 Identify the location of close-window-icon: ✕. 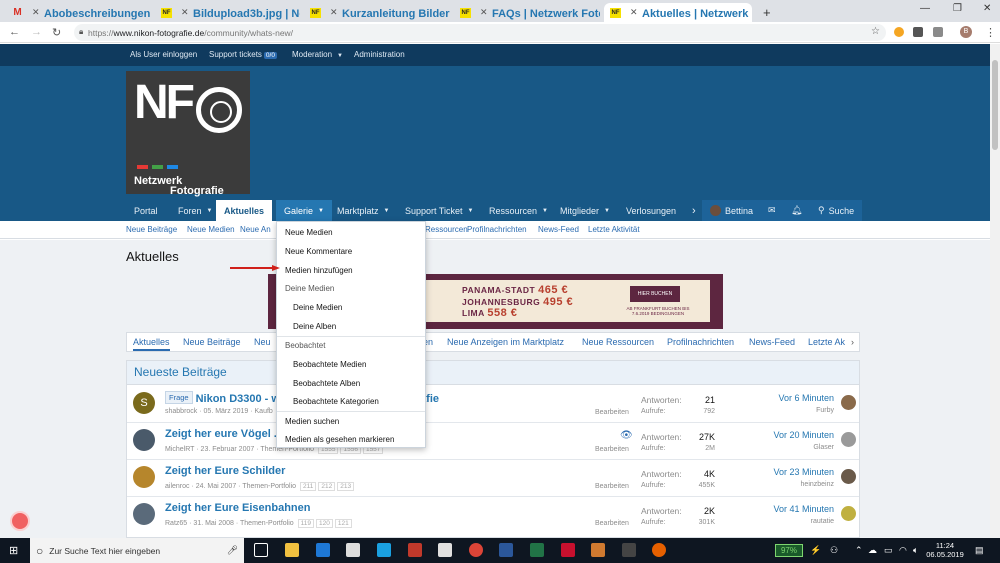
(987, 8).